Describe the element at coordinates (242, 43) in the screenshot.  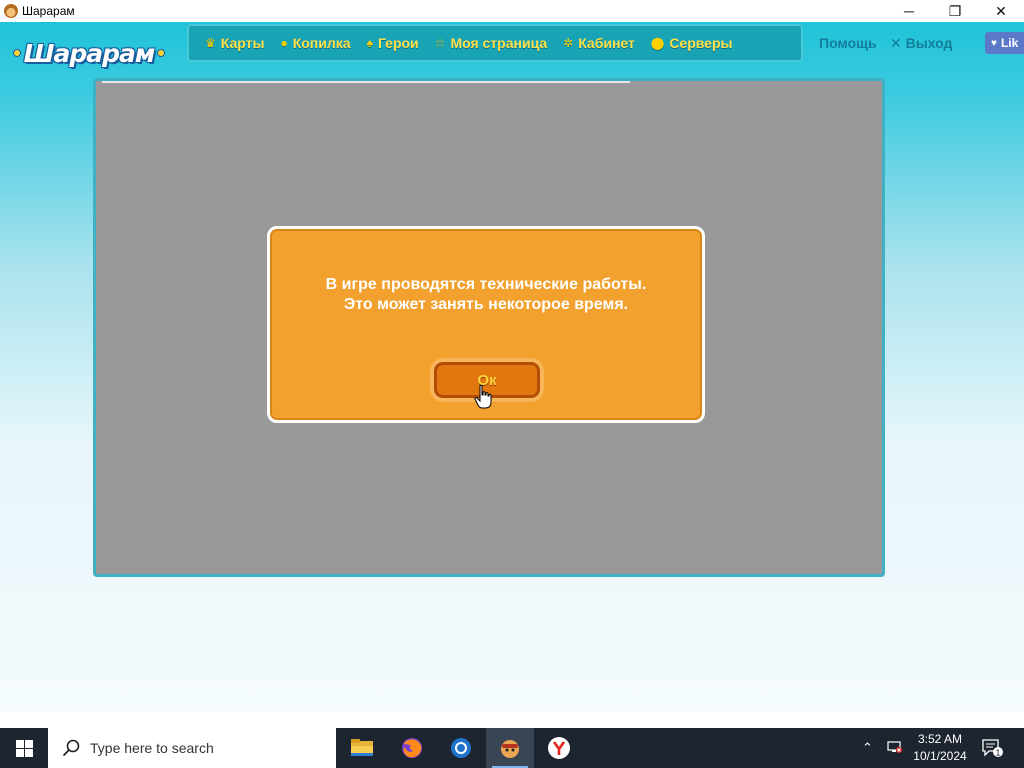
I see `nav-label: Карты` at that location.